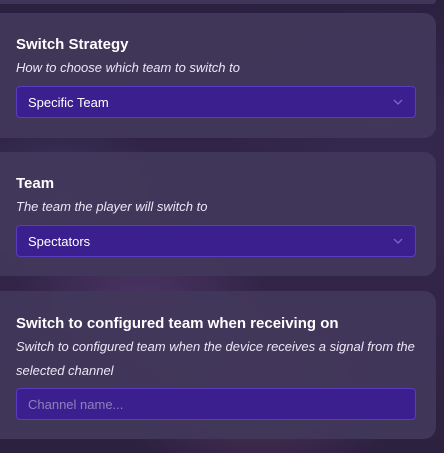  Describe the element at coordinates (72, 44) in the screenshot. I see `switch-strategy-title: Switch Strategy` at that location.